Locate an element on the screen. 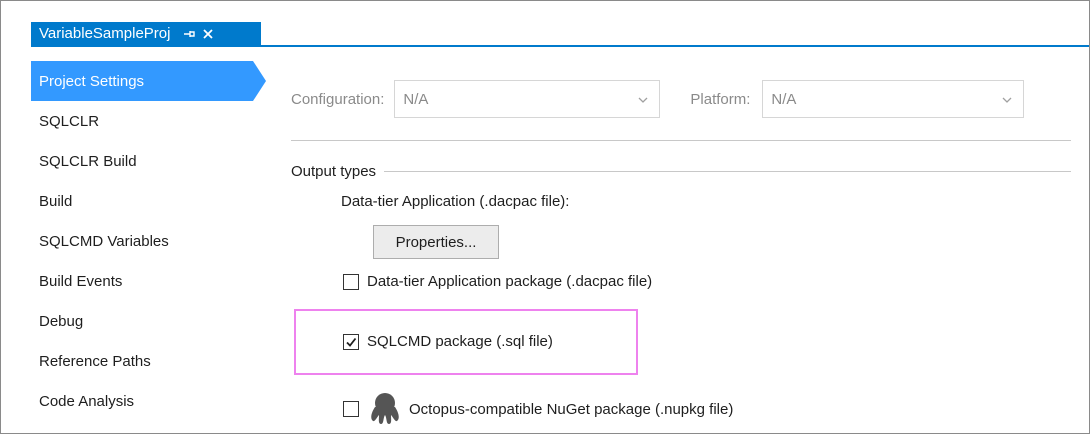 The height and width of the screenshot is (434, 1090). sidebar-item-sqlcmd-variables: SQLCMD Variables is located at coordinates (148, 241).